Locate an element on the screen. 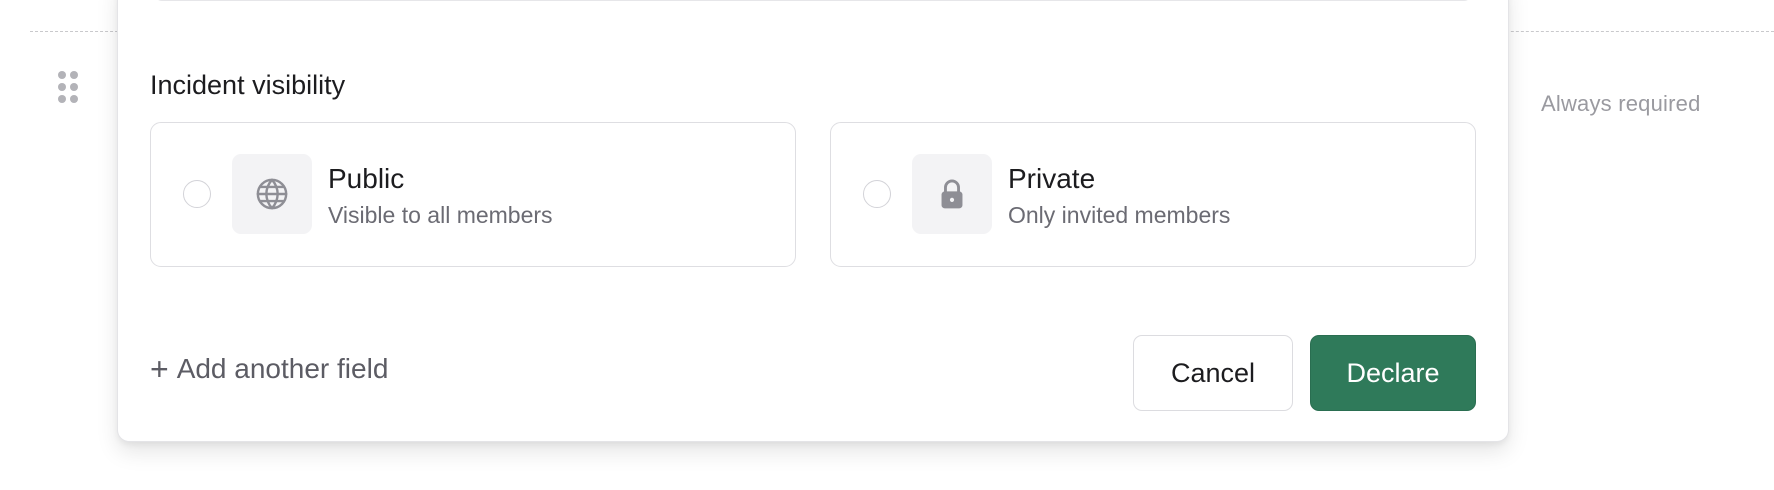  previous-field-edge is located at coordinates (813, 0).